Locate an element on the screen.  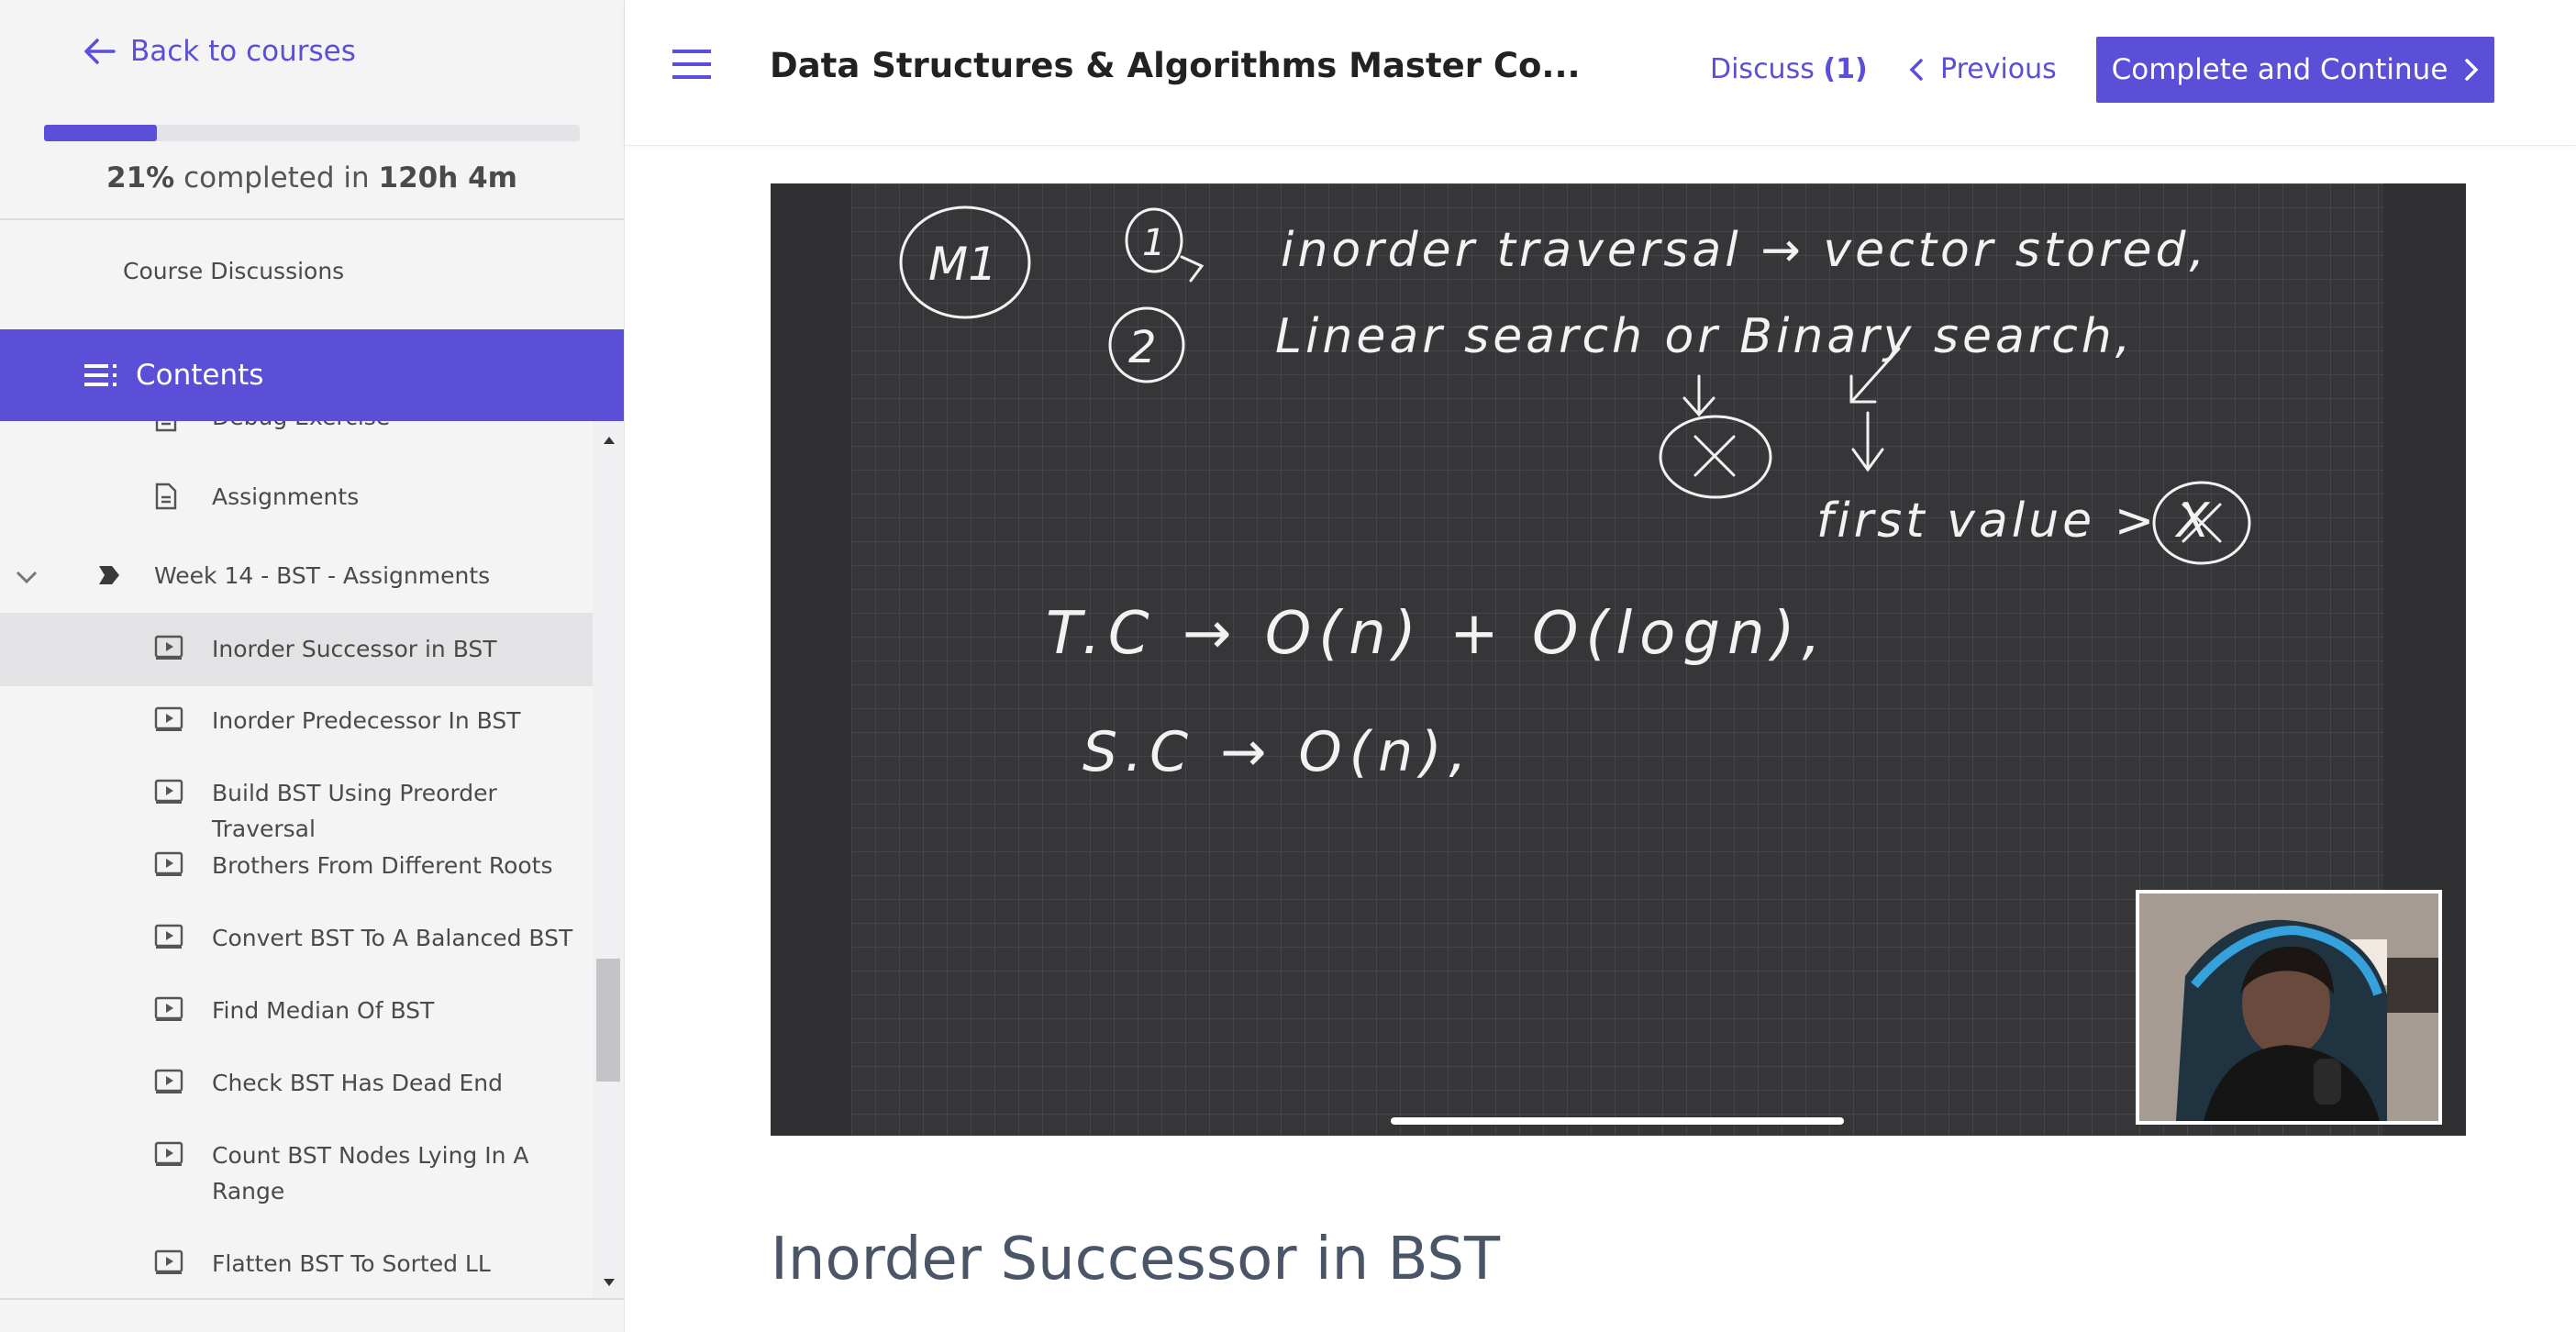
scrollbar-thumb is located at coordinates (608, 1021).